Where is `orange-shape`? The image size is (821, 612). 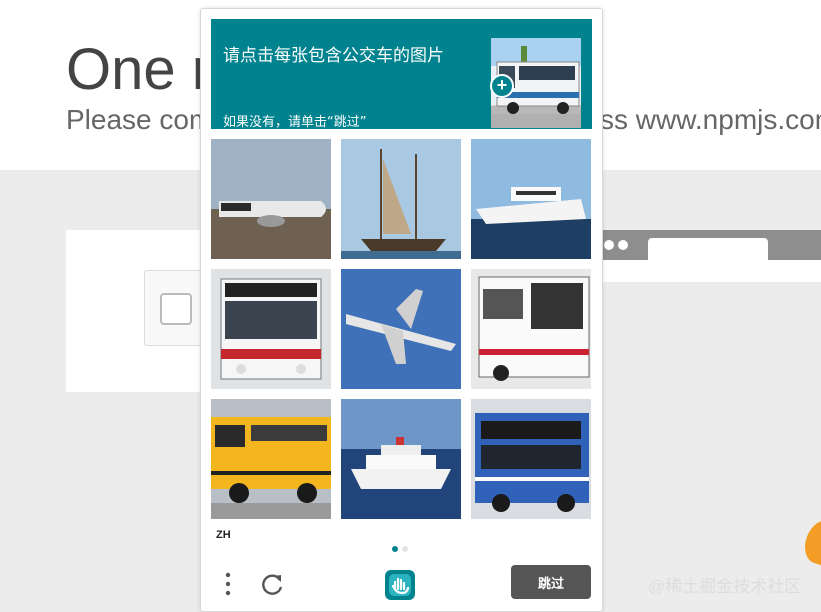
orange-shape is located at coordinates (810, 542).